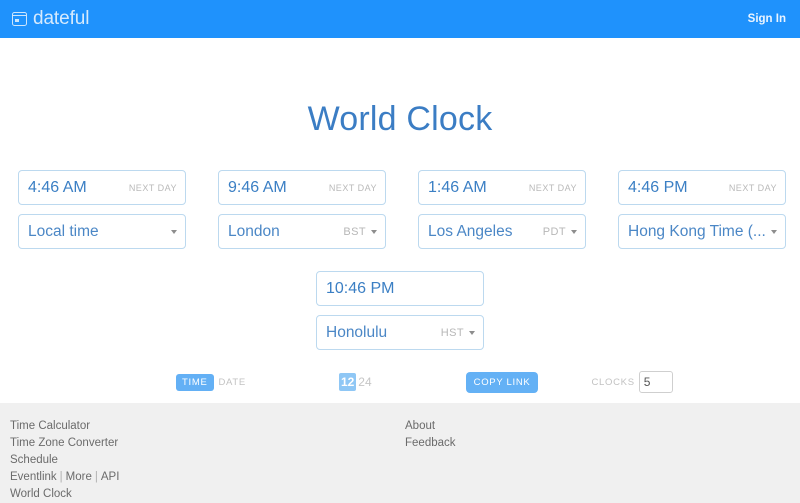 The height and width of the screenshot is (503, 800). What do you see at coordinates (79, 477) in the screenshot?
I see `footer-link-more: More` at bounding box center [79, 477].